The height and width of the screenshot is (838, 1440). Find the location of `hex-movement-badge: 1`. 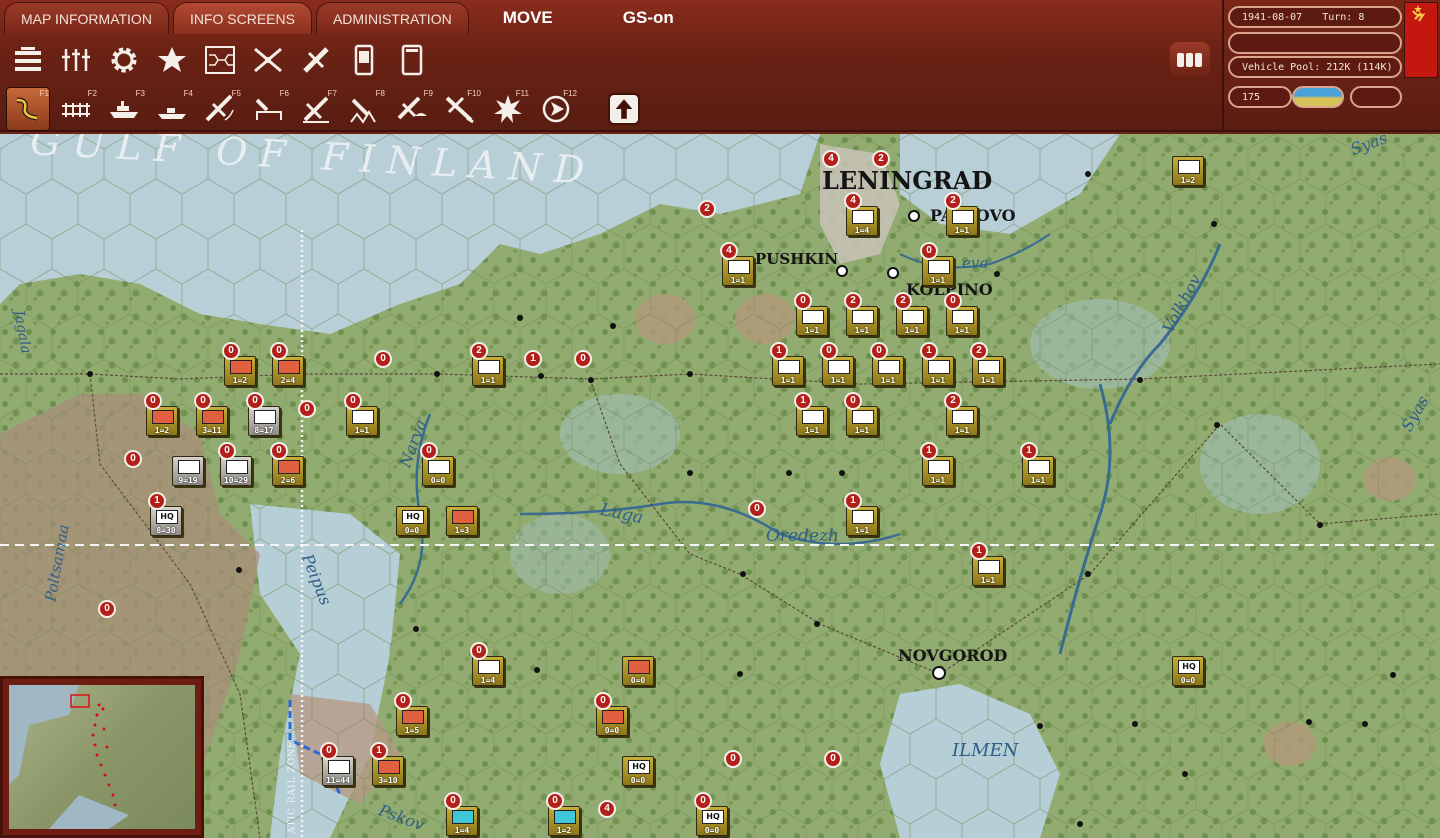

hex-movement-badge: 1 is located at coordinates (533, 359).